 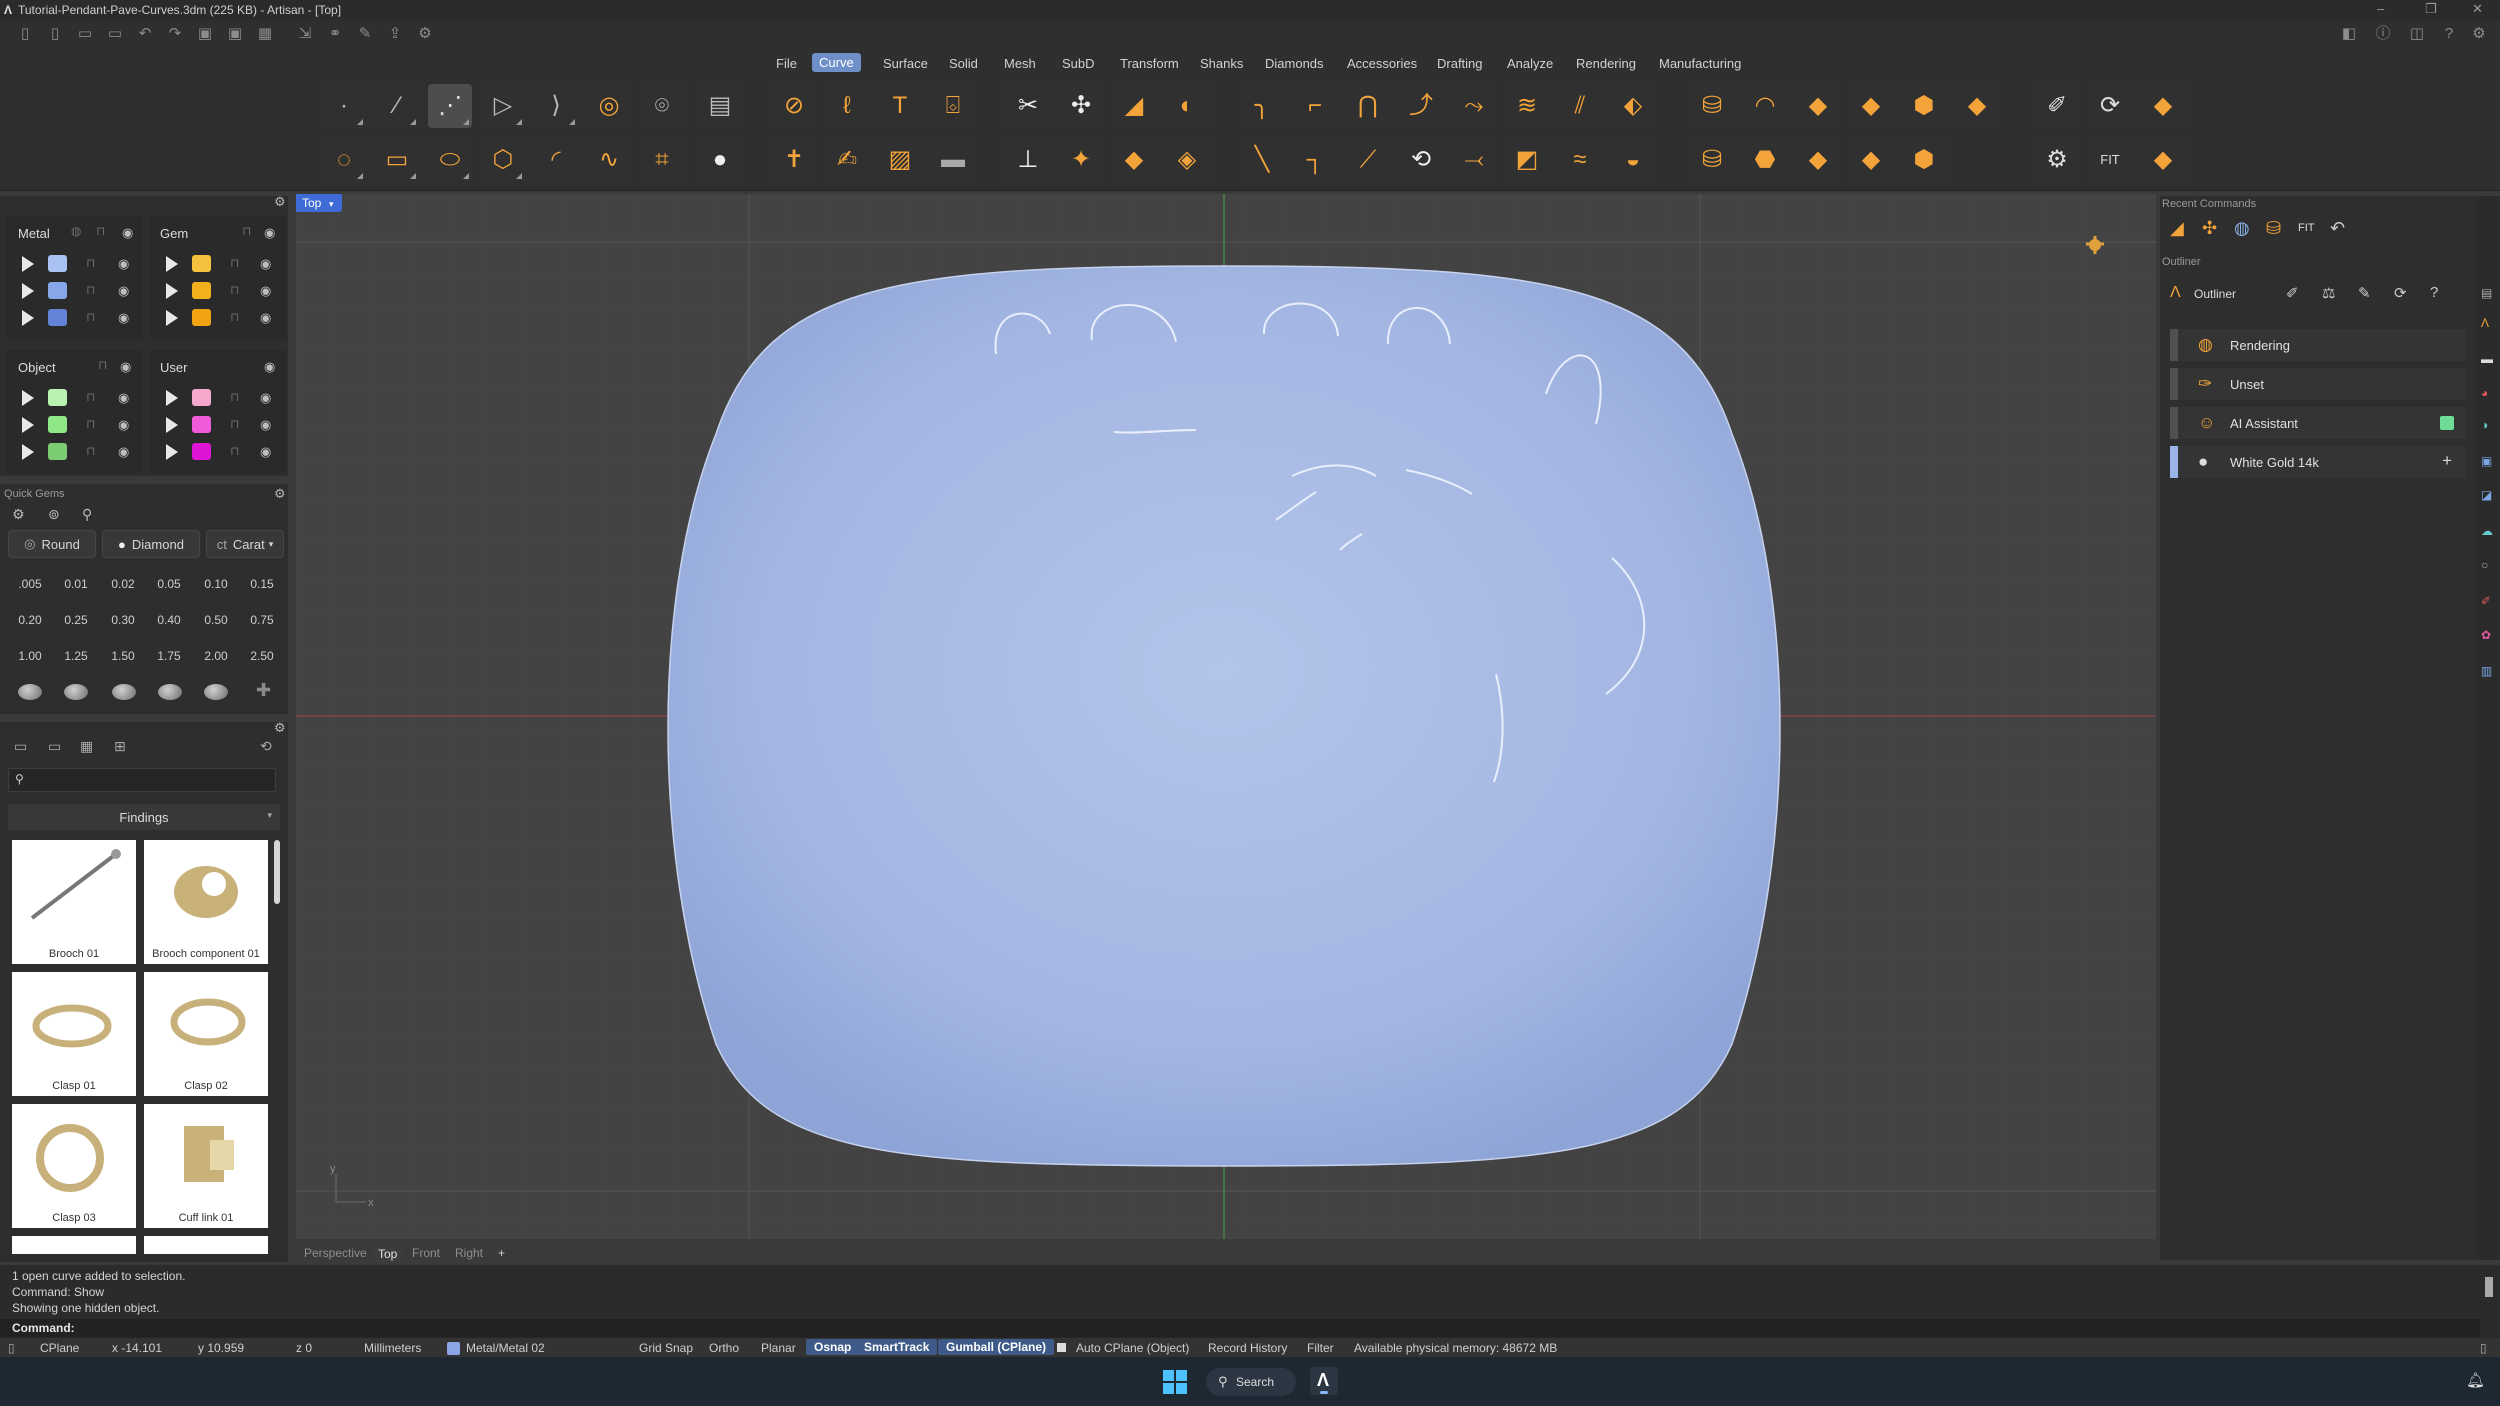 What do you see at coordinates (169, 620) in the screenshot?
I see `gem-size-button: 0.40` at bounding box center [169, 620].